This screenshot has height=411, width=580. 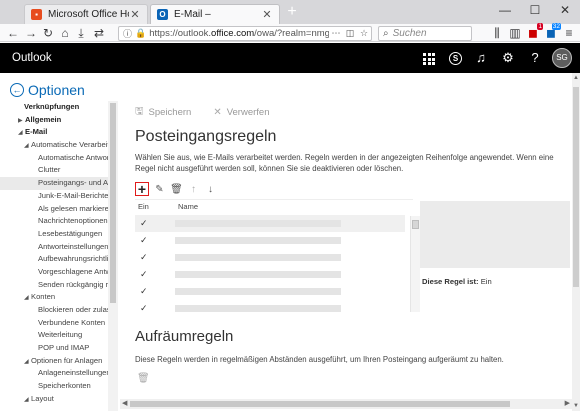 What do you see at coordinates (99, 33) in the screenshot?
I see `sync-icon: ⇄` at bounding box center [99, 33].